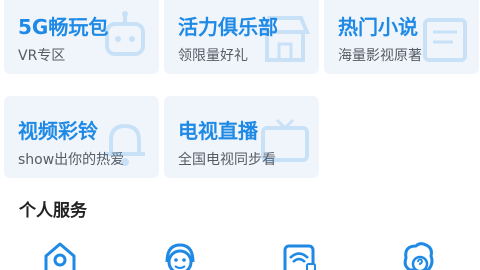 This screenshot has height=270, width=480. I want to click on card-tv-live: 电视直播 全国电视同步看, so click(241, 137).